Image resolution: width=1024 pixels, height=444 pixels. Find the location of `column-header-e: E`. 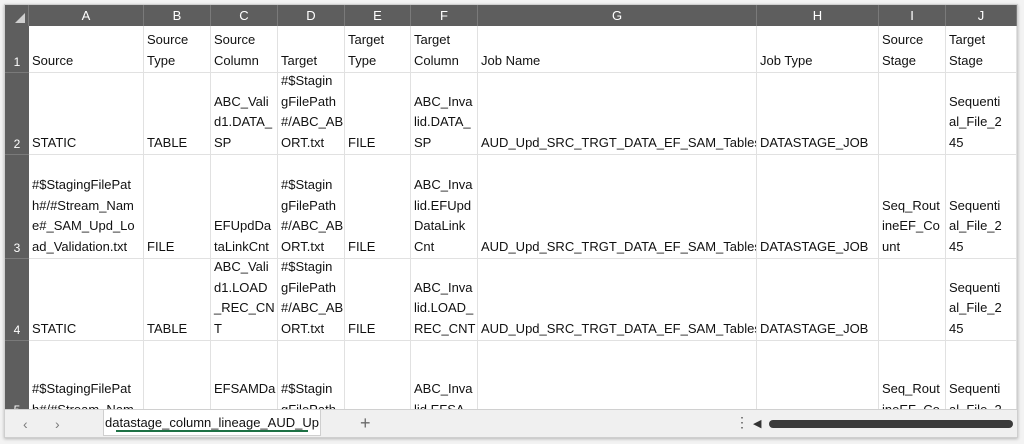

column-header-e: E is located at coordinates (378, 15).